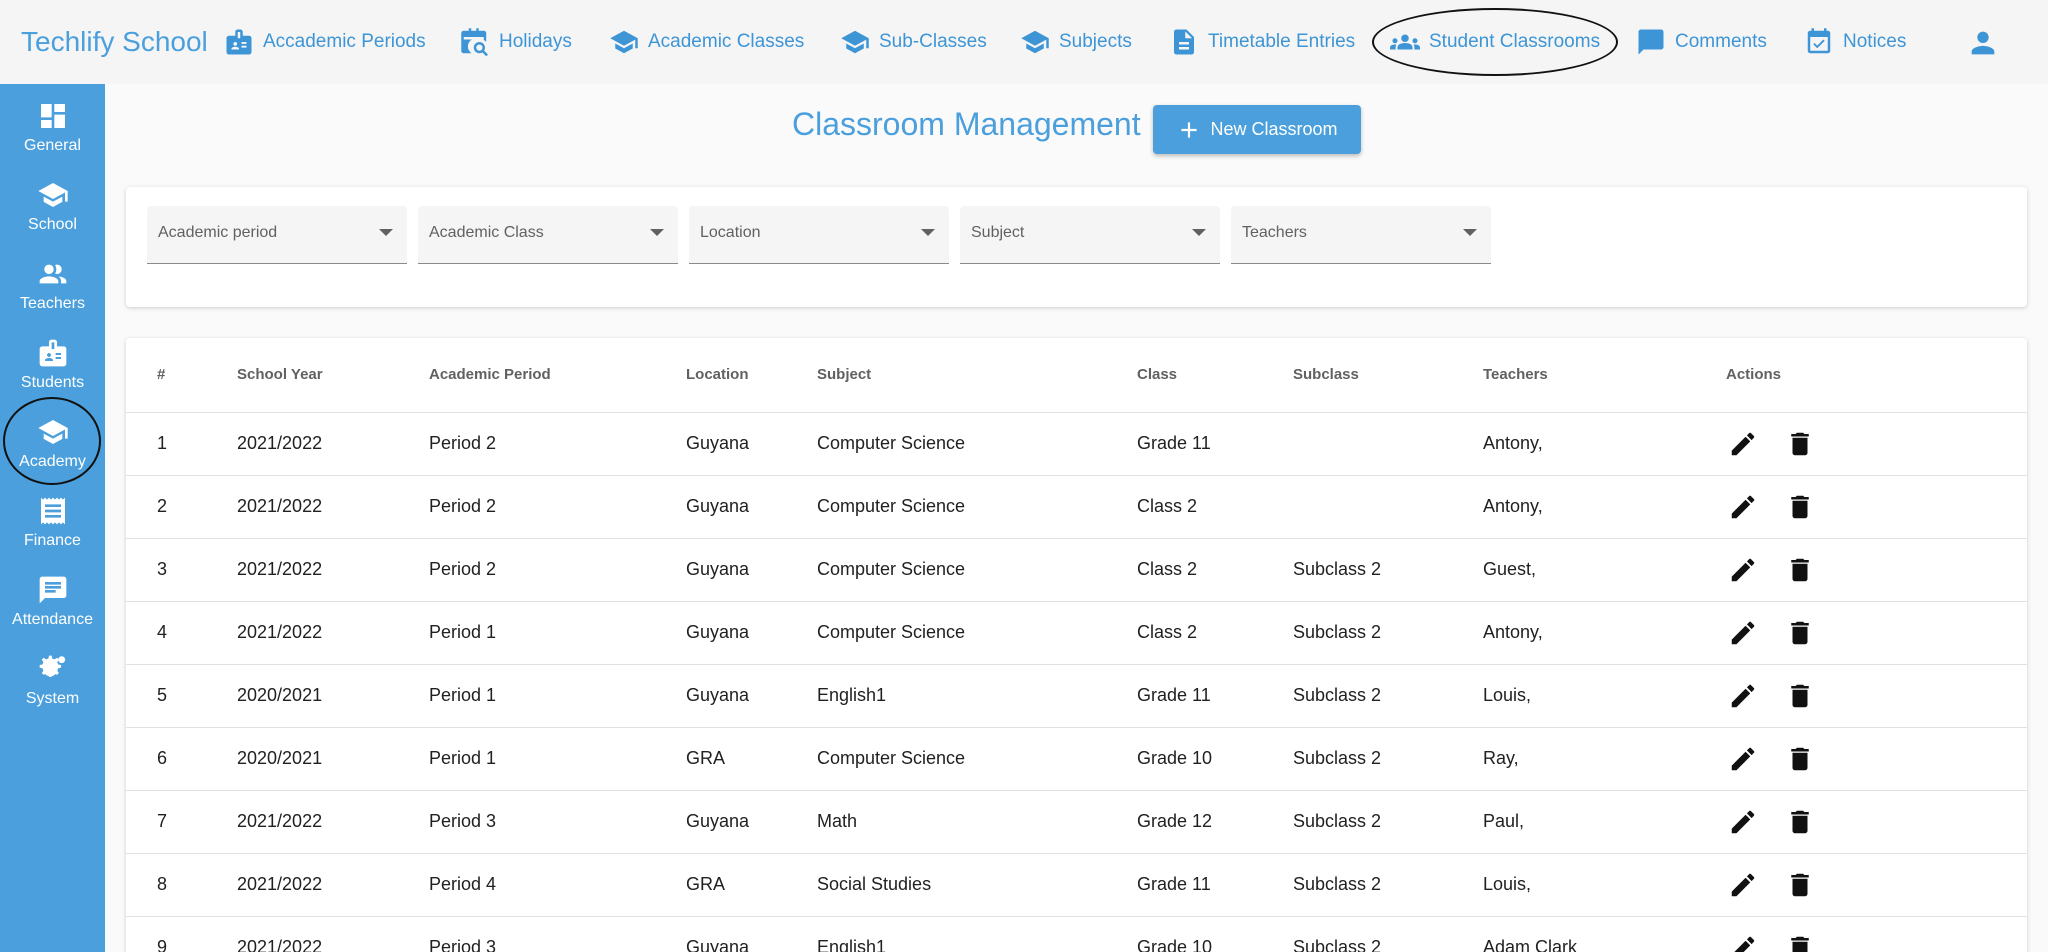 The image size is (2048, 952). Describe the element at coordinates (463, 758) in the screenshot. I see `academic-period-cell: Period 1` at that location.